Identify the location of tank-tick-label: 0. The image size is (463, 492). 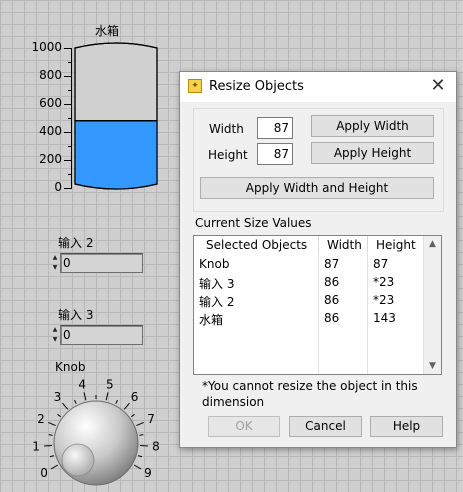
(58, 187).